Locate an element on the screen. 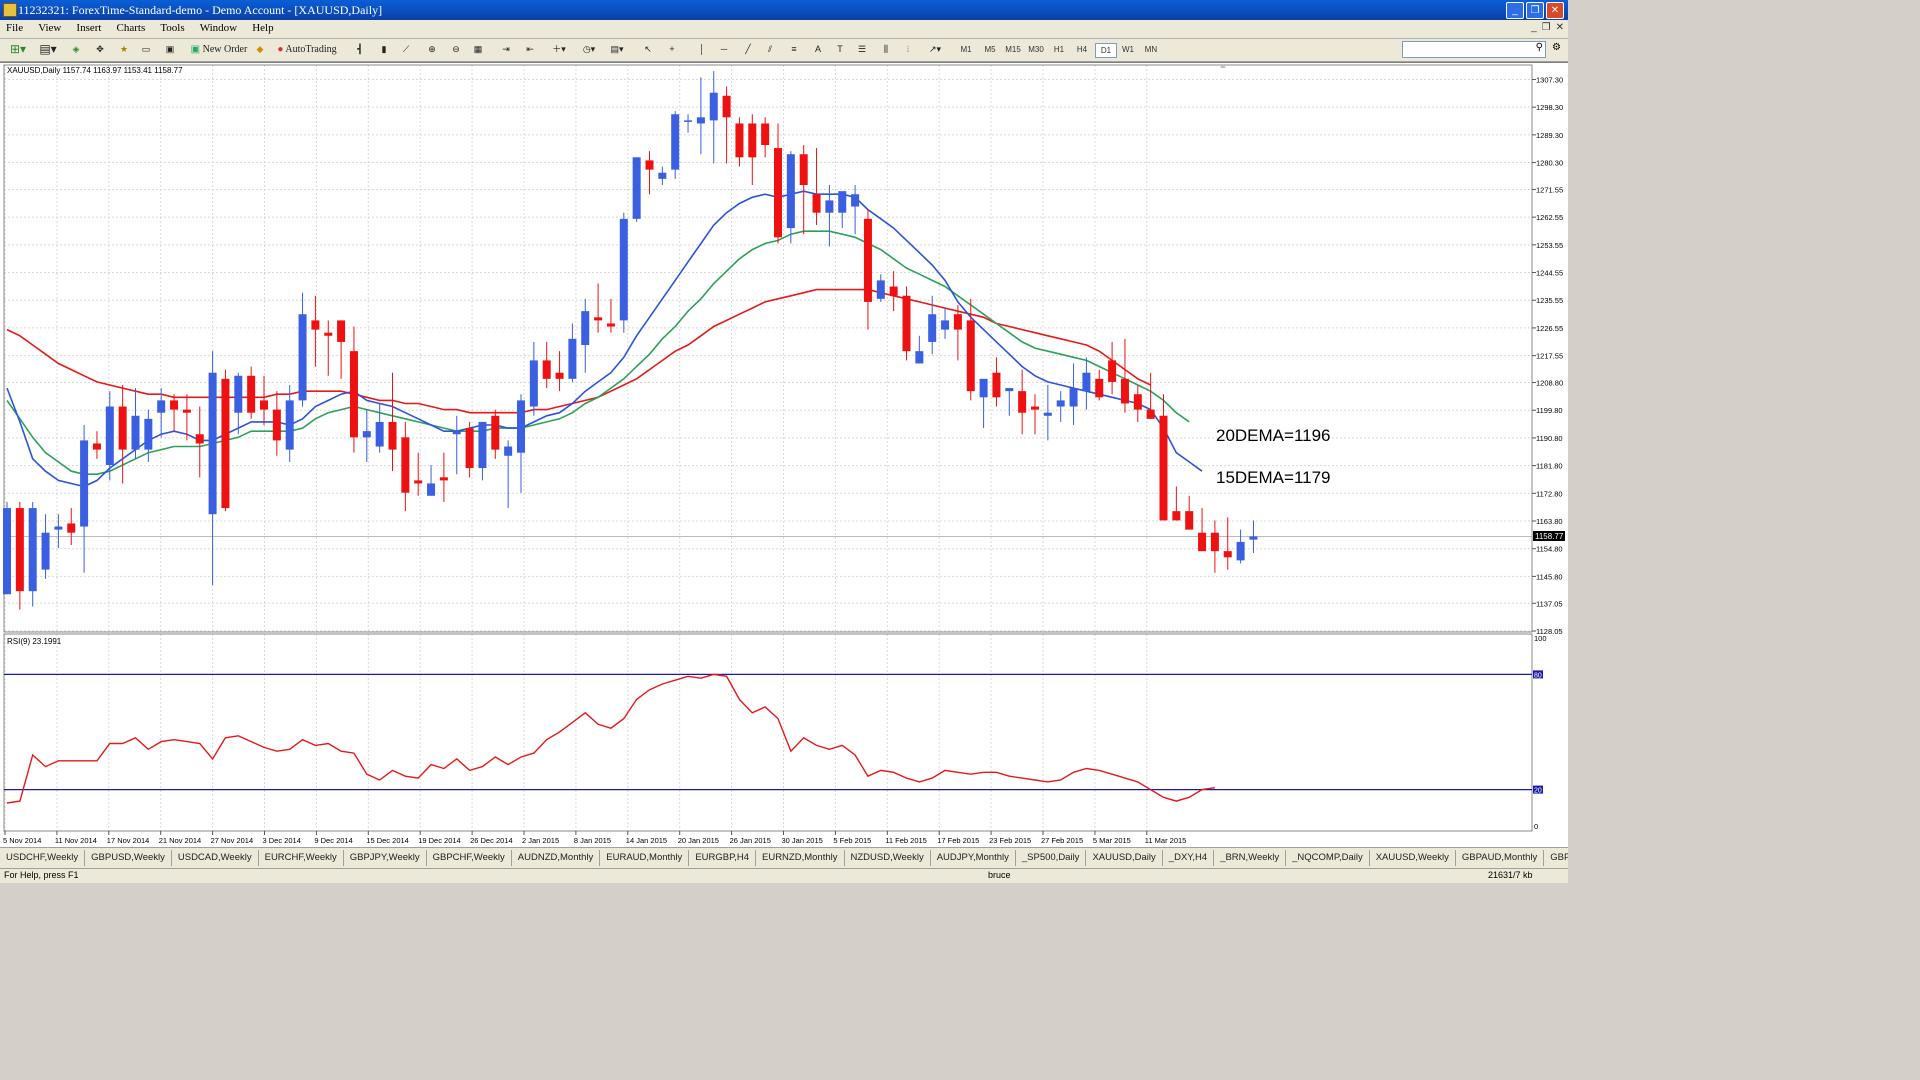  chart-tab: NZDUSD,Weekly is located at coordinates (888, 858).